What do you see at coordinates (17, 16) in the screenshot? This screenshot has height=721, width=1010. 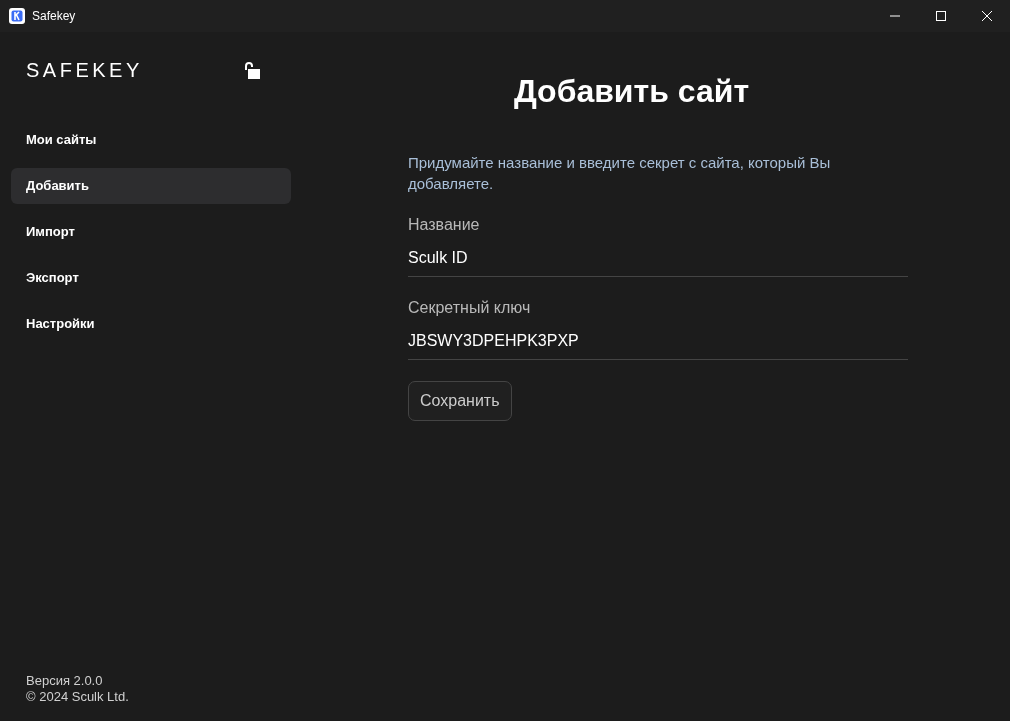 I see `app-icon` at bounding box center [17, 16].